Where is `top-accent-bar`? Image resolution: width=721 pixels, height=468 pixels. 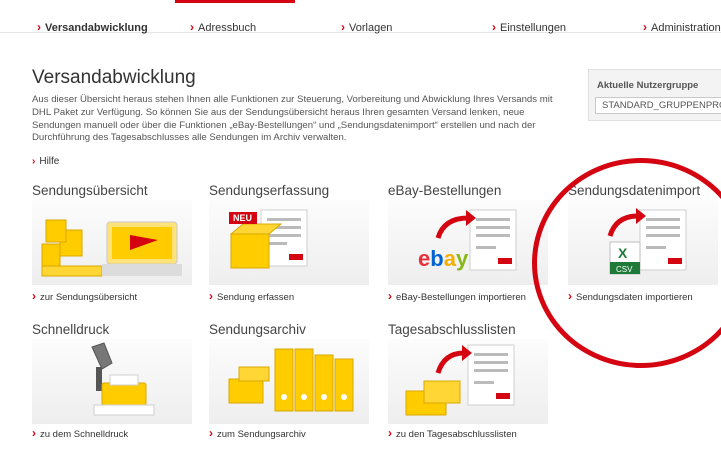
top-accent-bar is located at coordinates (235, 1).